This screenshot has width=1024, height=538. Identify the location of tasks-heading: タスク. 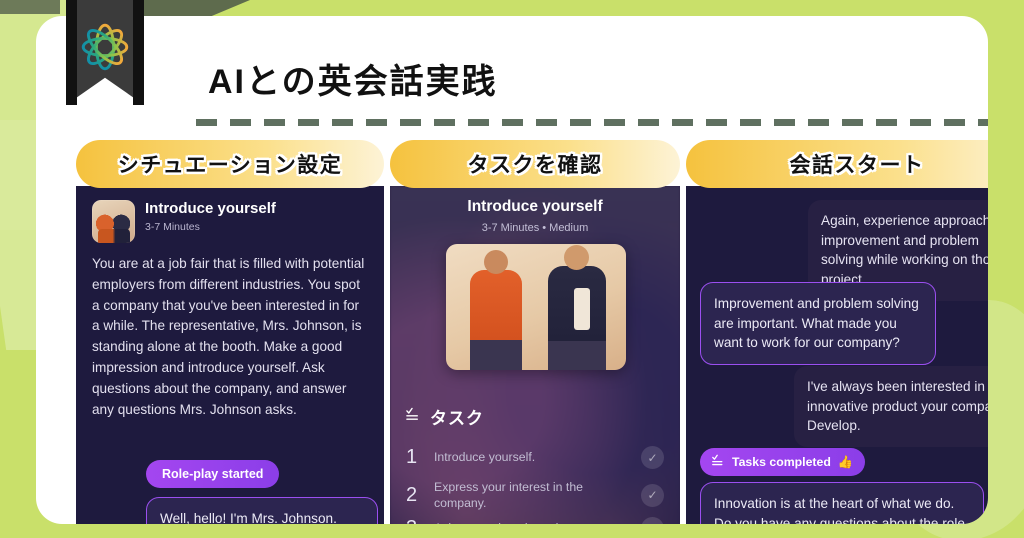
(445, 416).